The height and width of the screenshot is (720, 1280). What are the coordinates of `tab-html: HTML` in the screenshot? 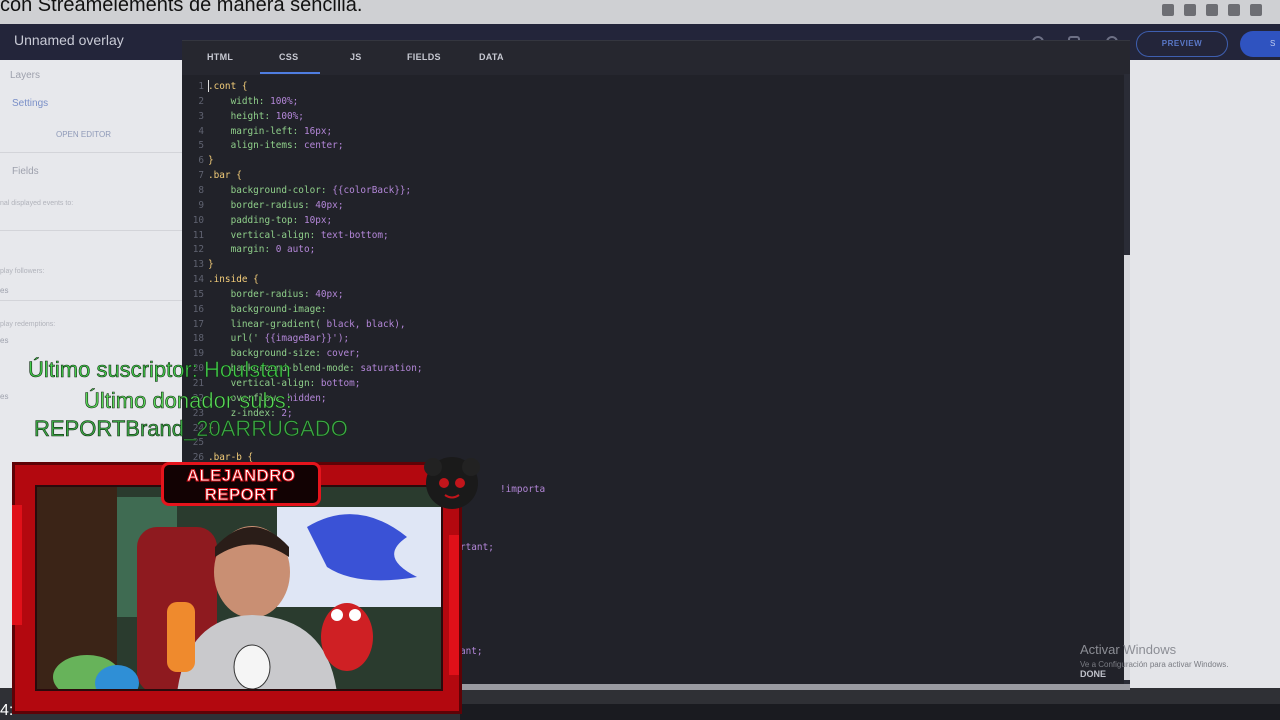 It's located at (220, 57).